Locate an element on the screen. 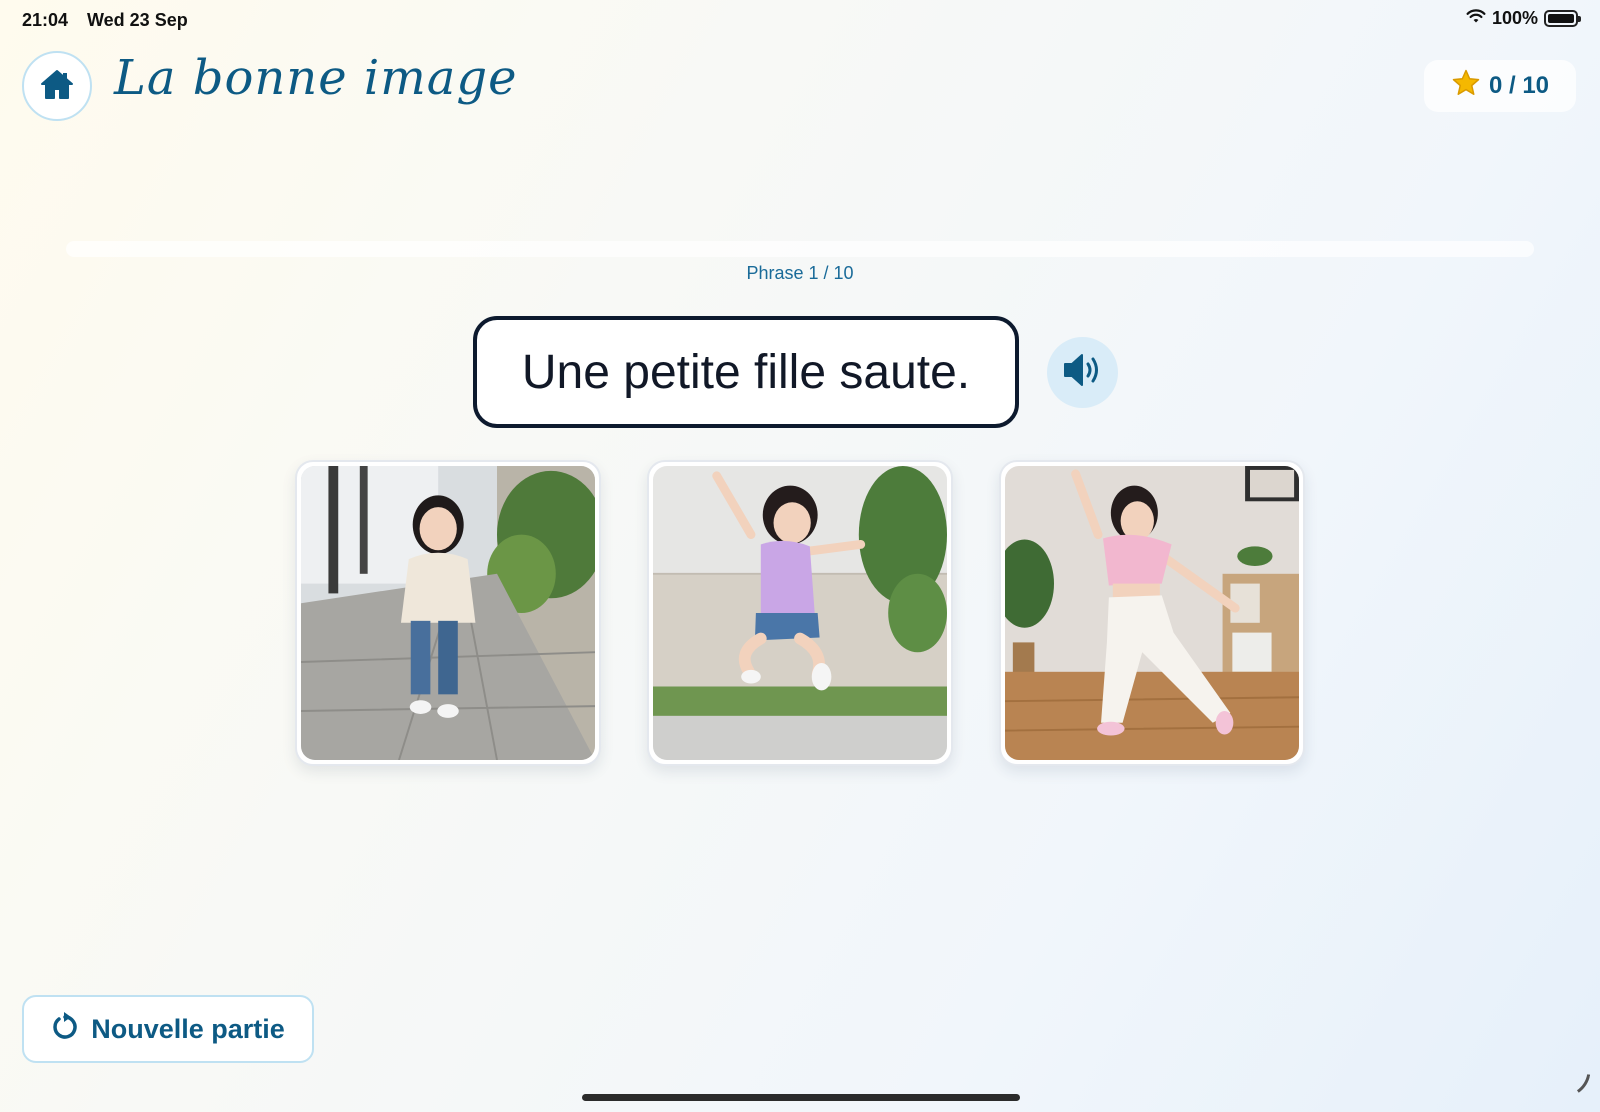  sentence-box: Une petite fille saute. is located at coordinates (746, 372).